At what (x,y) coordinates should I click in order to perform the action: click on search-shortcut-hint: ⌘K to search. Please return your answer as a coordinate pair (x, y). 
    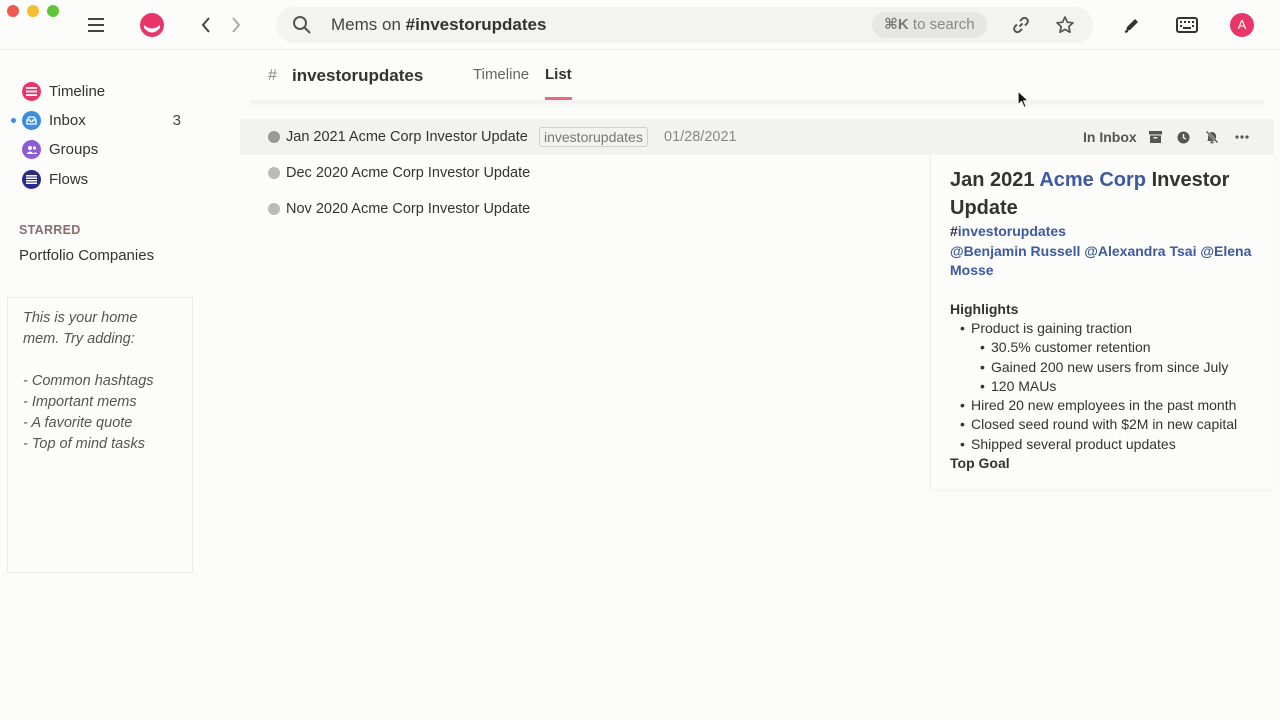
    Looking at the image, I should click on (929, 25).